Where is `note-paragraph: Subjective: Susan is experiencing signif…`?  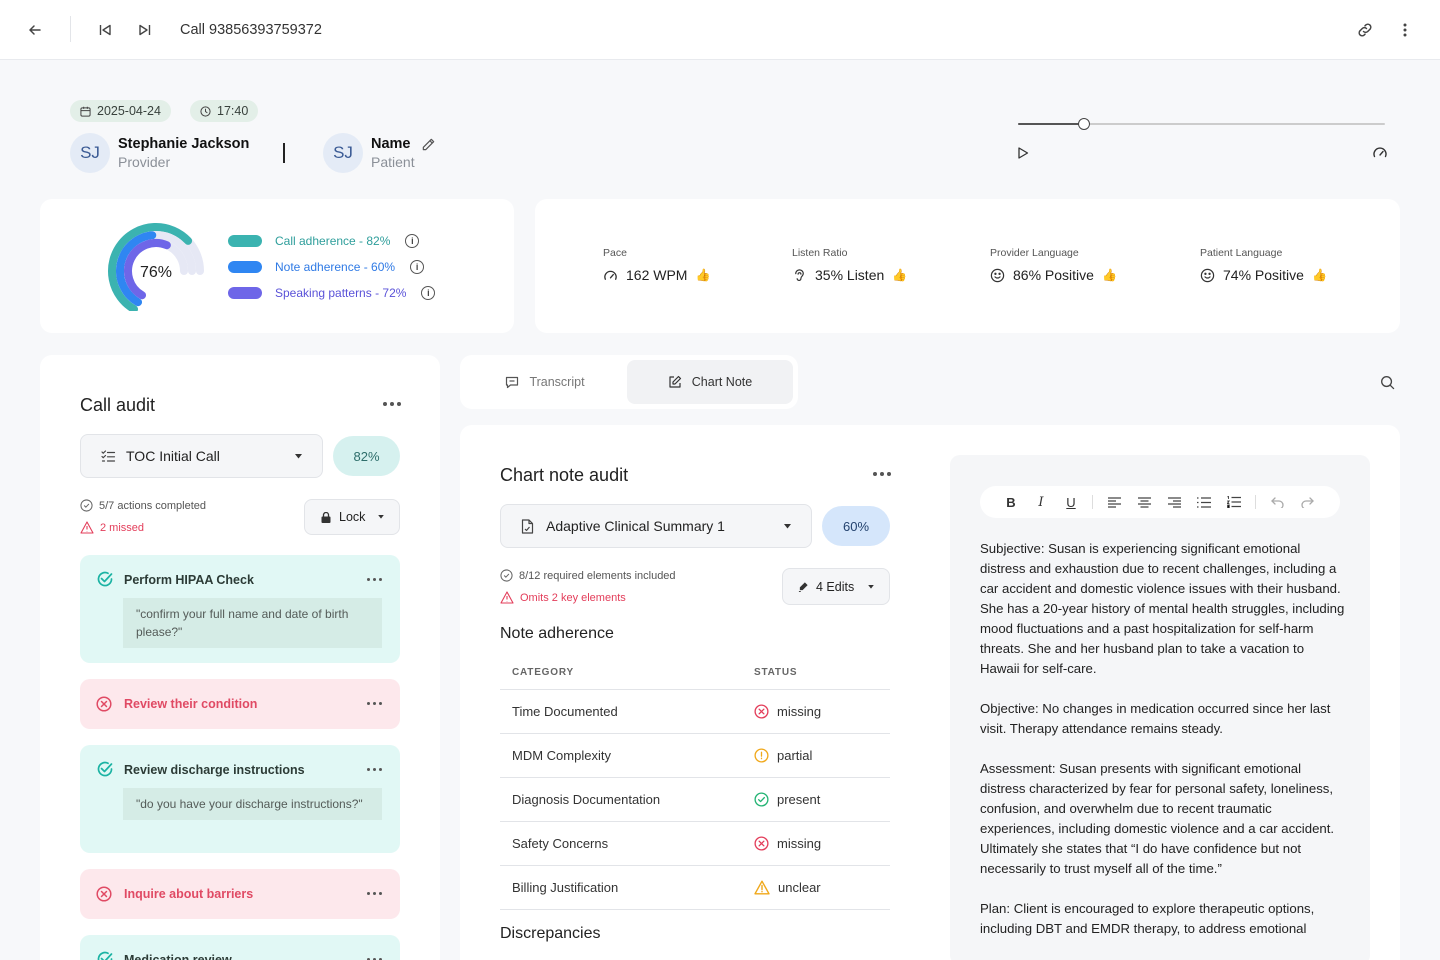 note-paragraph: Subjective: Susan is experiencing signif… is located at coordinates (1162, 608).